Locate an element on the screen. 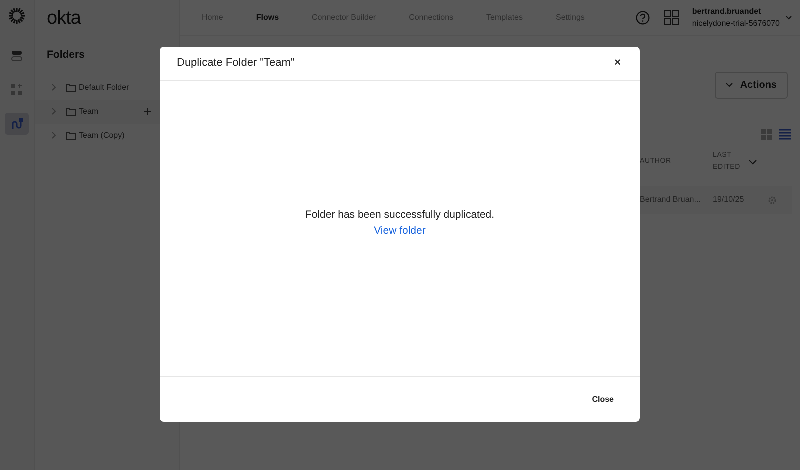  logo: okta is located at coordinates (64, 19).